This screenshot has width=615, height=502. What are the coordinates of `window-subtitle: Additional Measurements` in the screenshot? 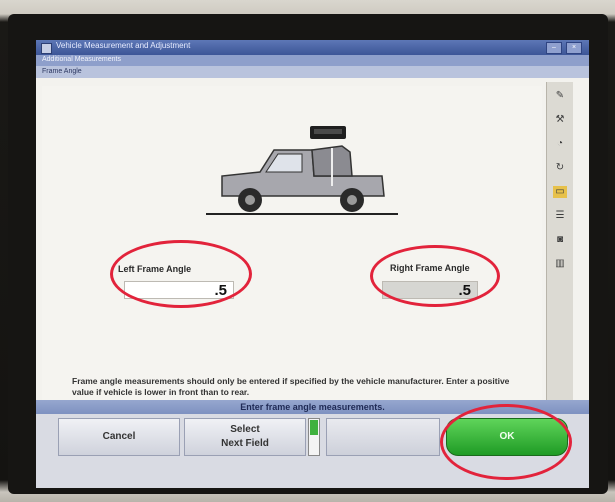 It's located at (81, 59).